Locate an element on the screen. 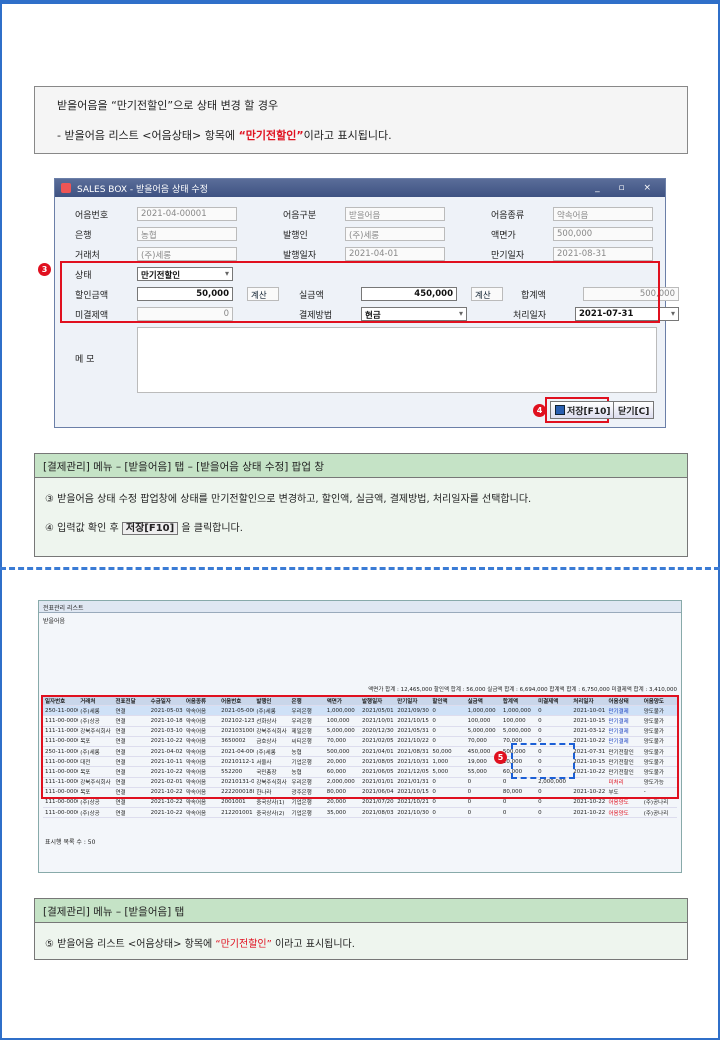  box2-line-pre: ⑤ 받을어음 리스트 <어음상태> 항목에 is located at coordinates (130, 944).